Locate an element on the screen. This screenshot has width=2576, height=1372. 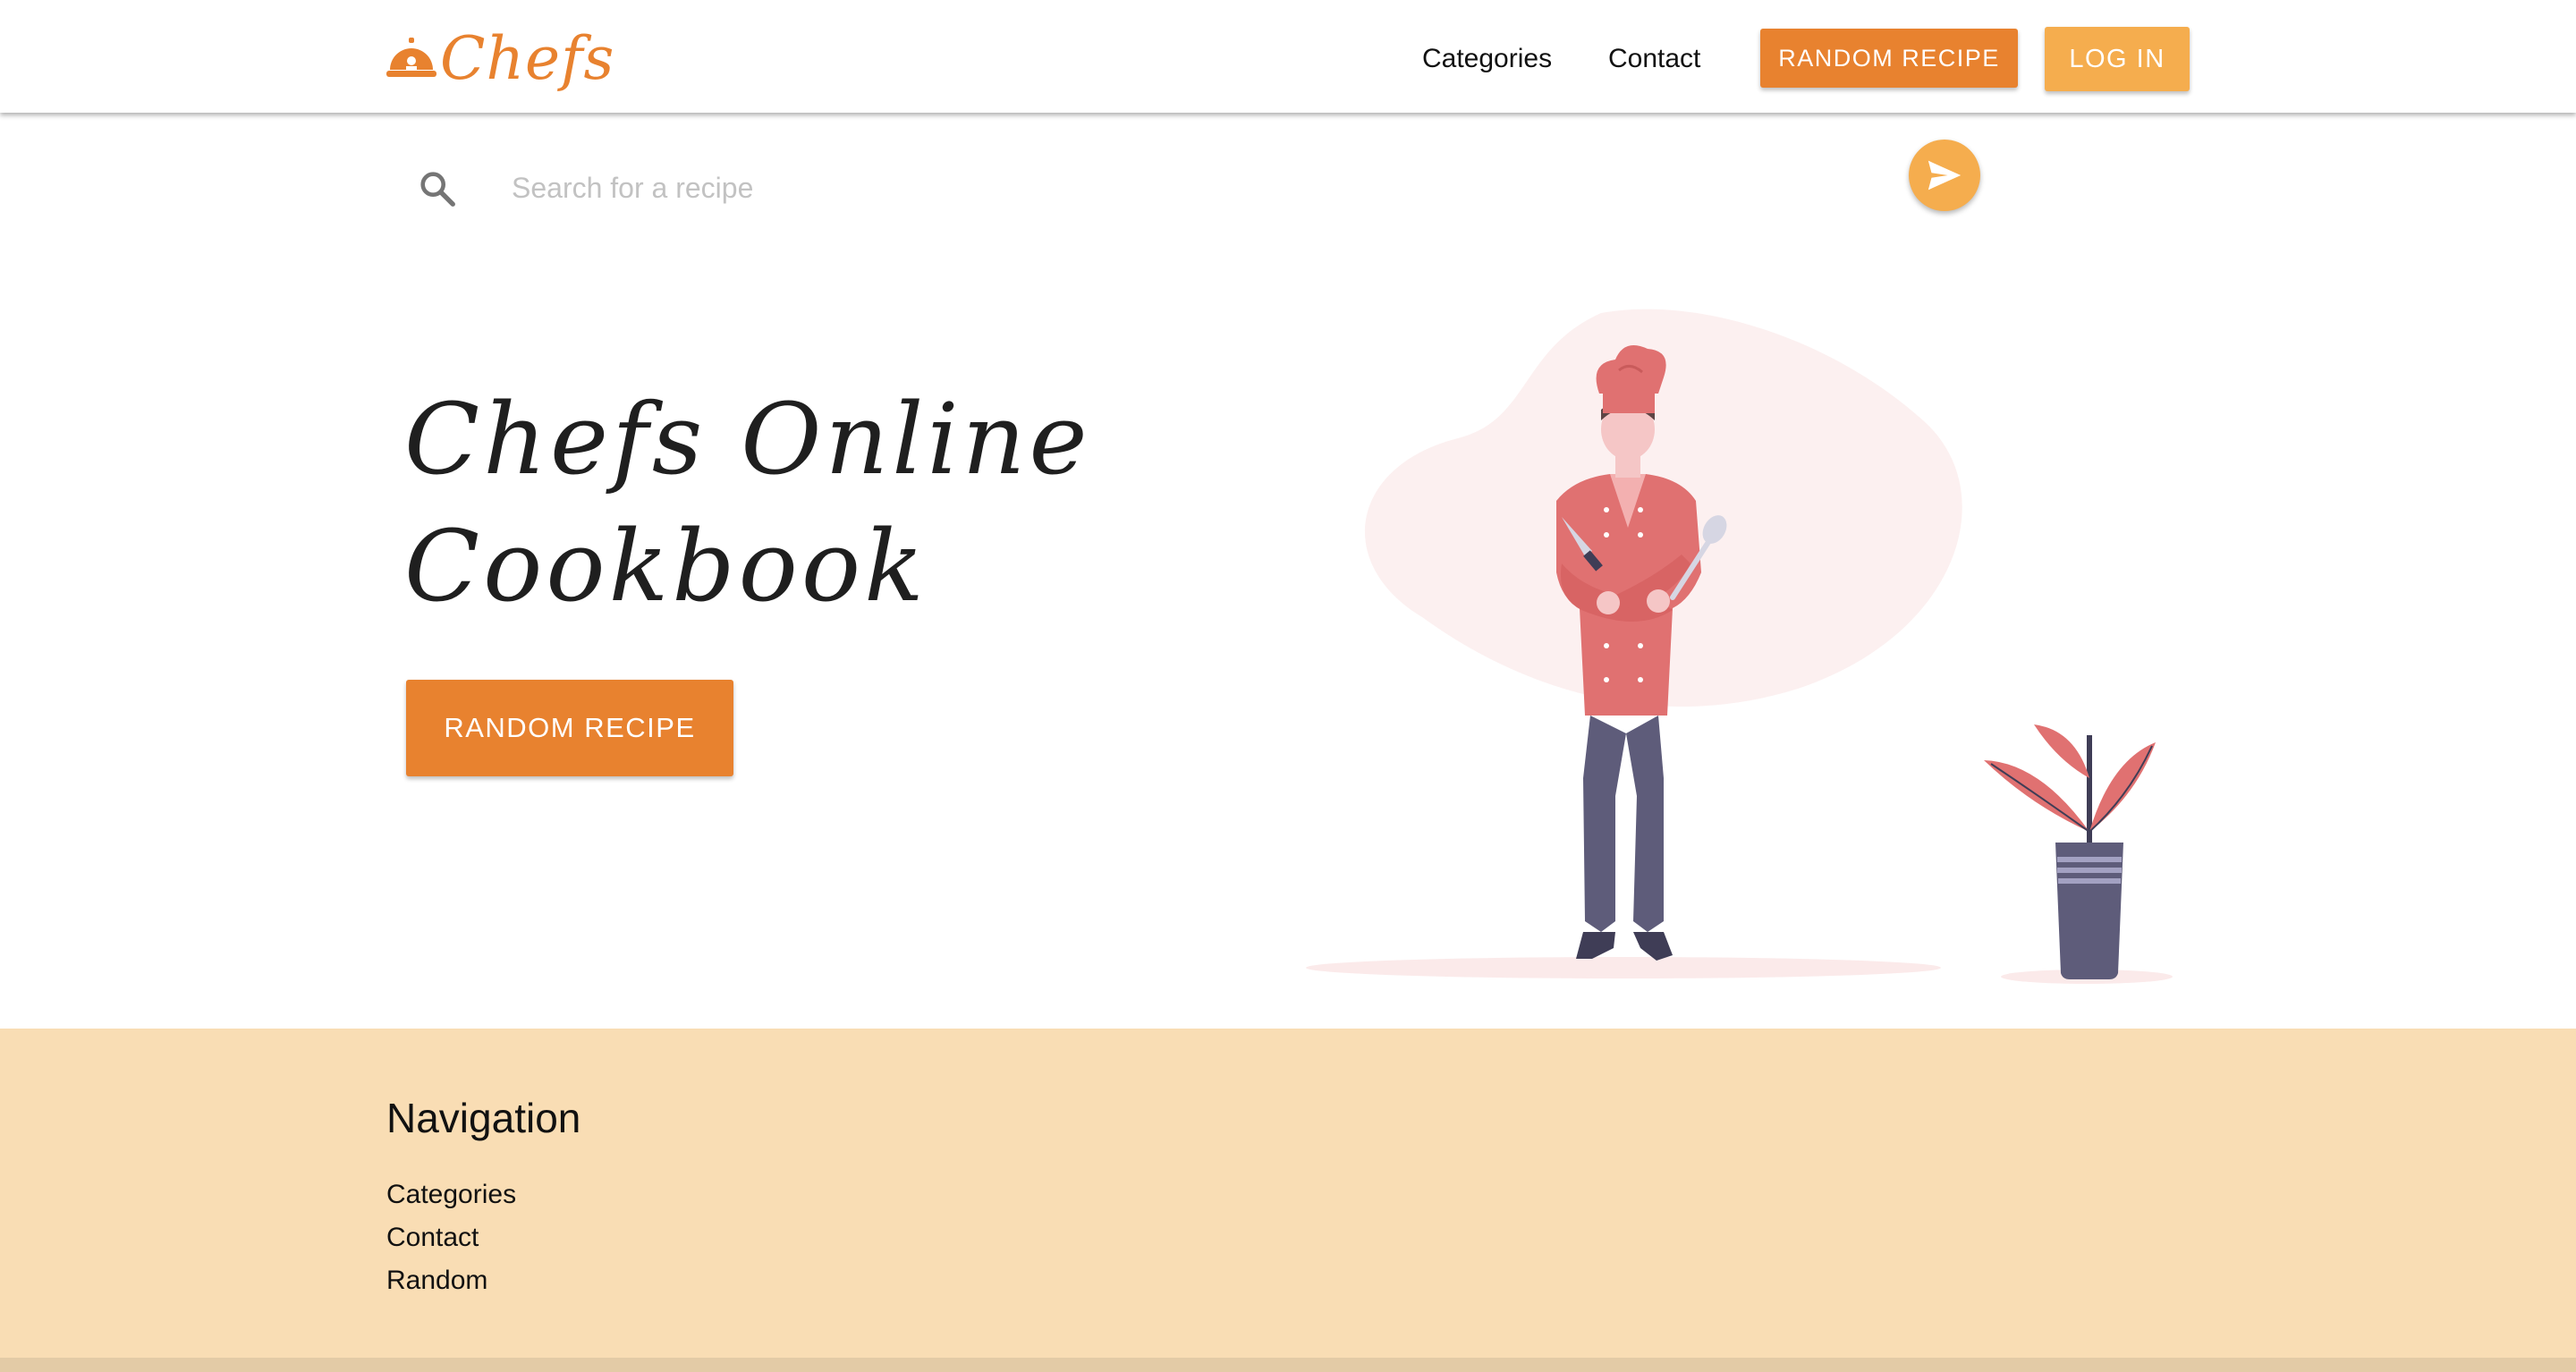
footer-link-categories: Categories is located at coordinates (451, 1194).